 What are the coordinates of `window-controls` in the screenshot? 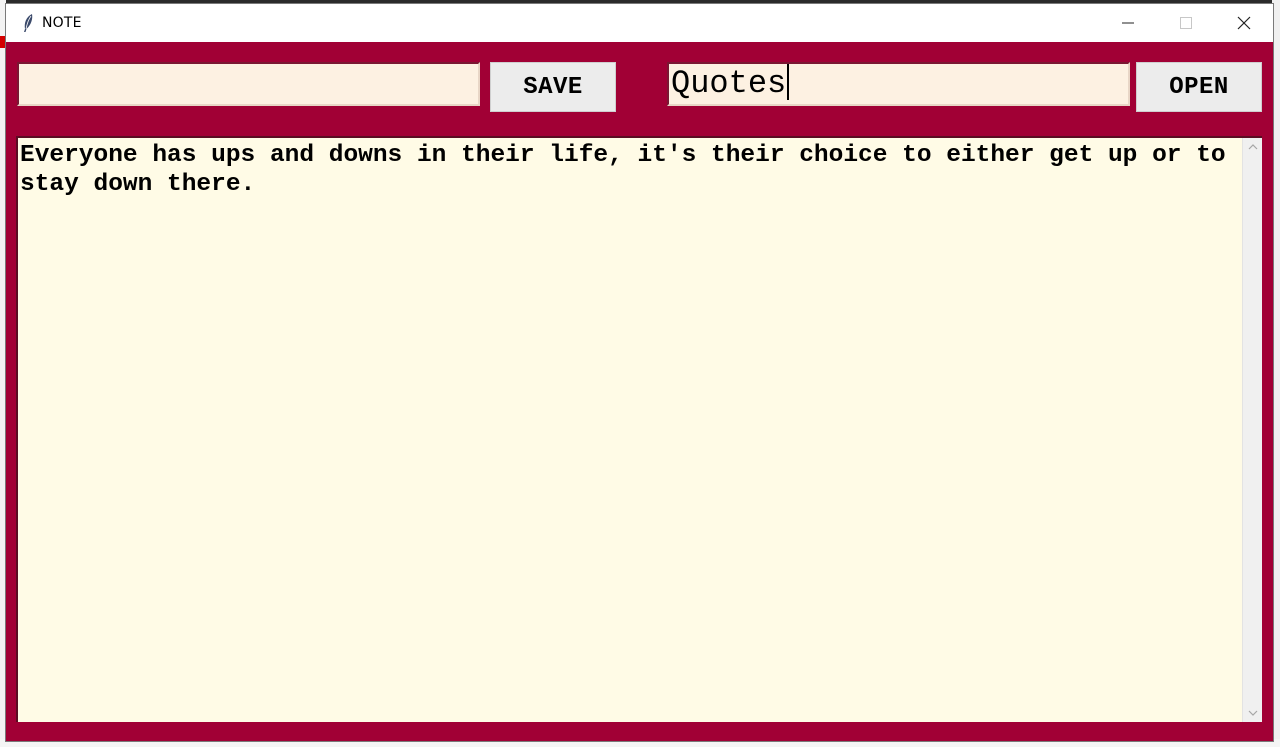 It's located at (1186, 23).